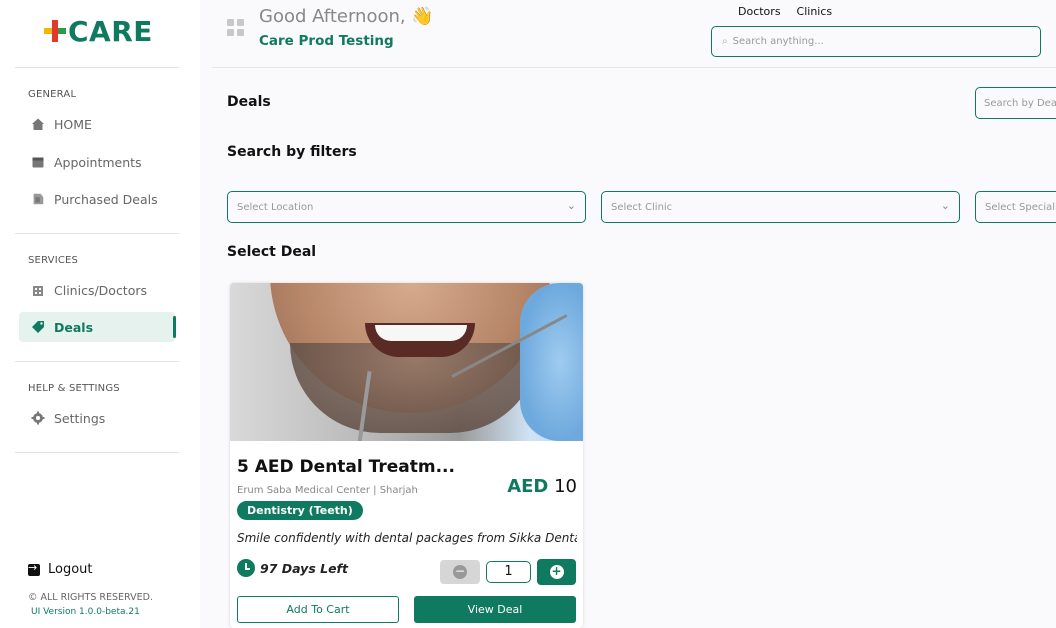  Describe the element at coordinates (815, 11) in the screenshot. I see `clinics-link: Clinics` at that location.